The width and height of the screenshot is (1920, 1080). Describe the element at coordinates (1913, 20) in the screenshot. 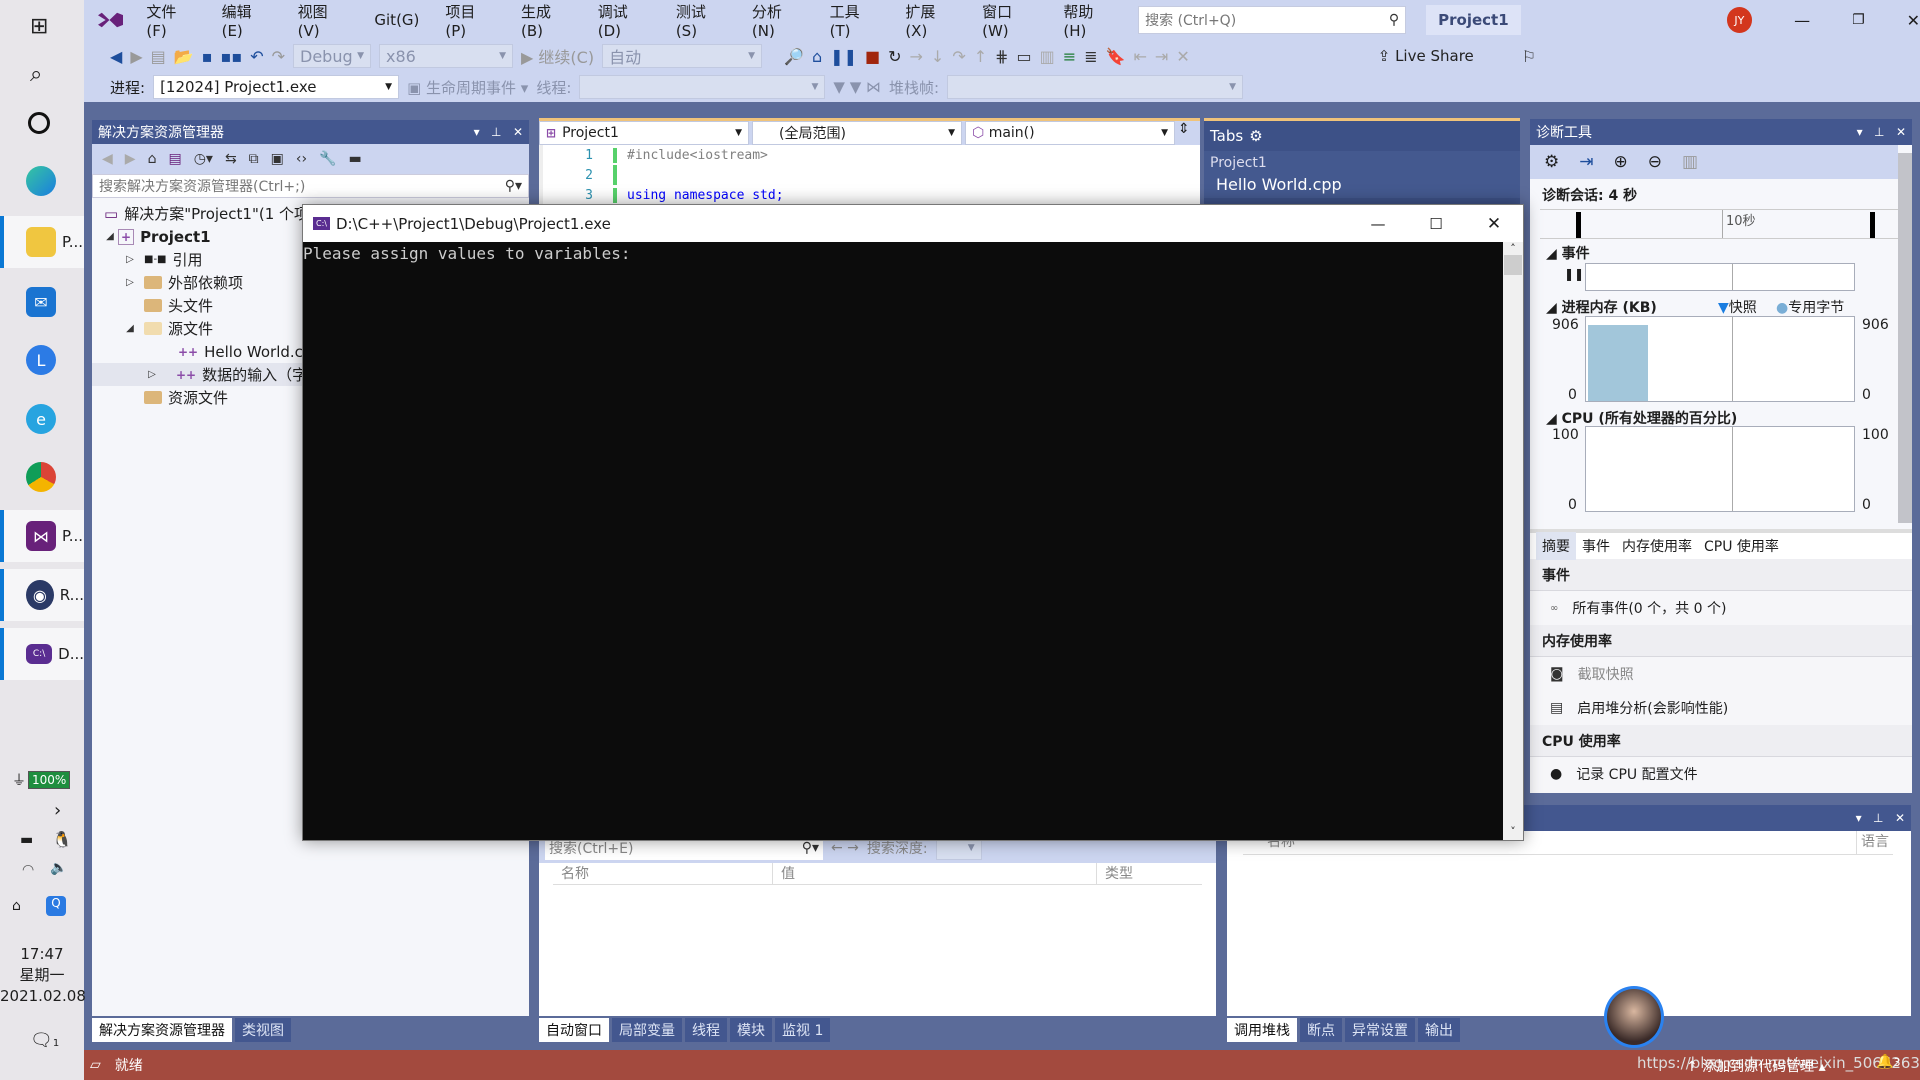

I see `close-button: ✕` at that location.